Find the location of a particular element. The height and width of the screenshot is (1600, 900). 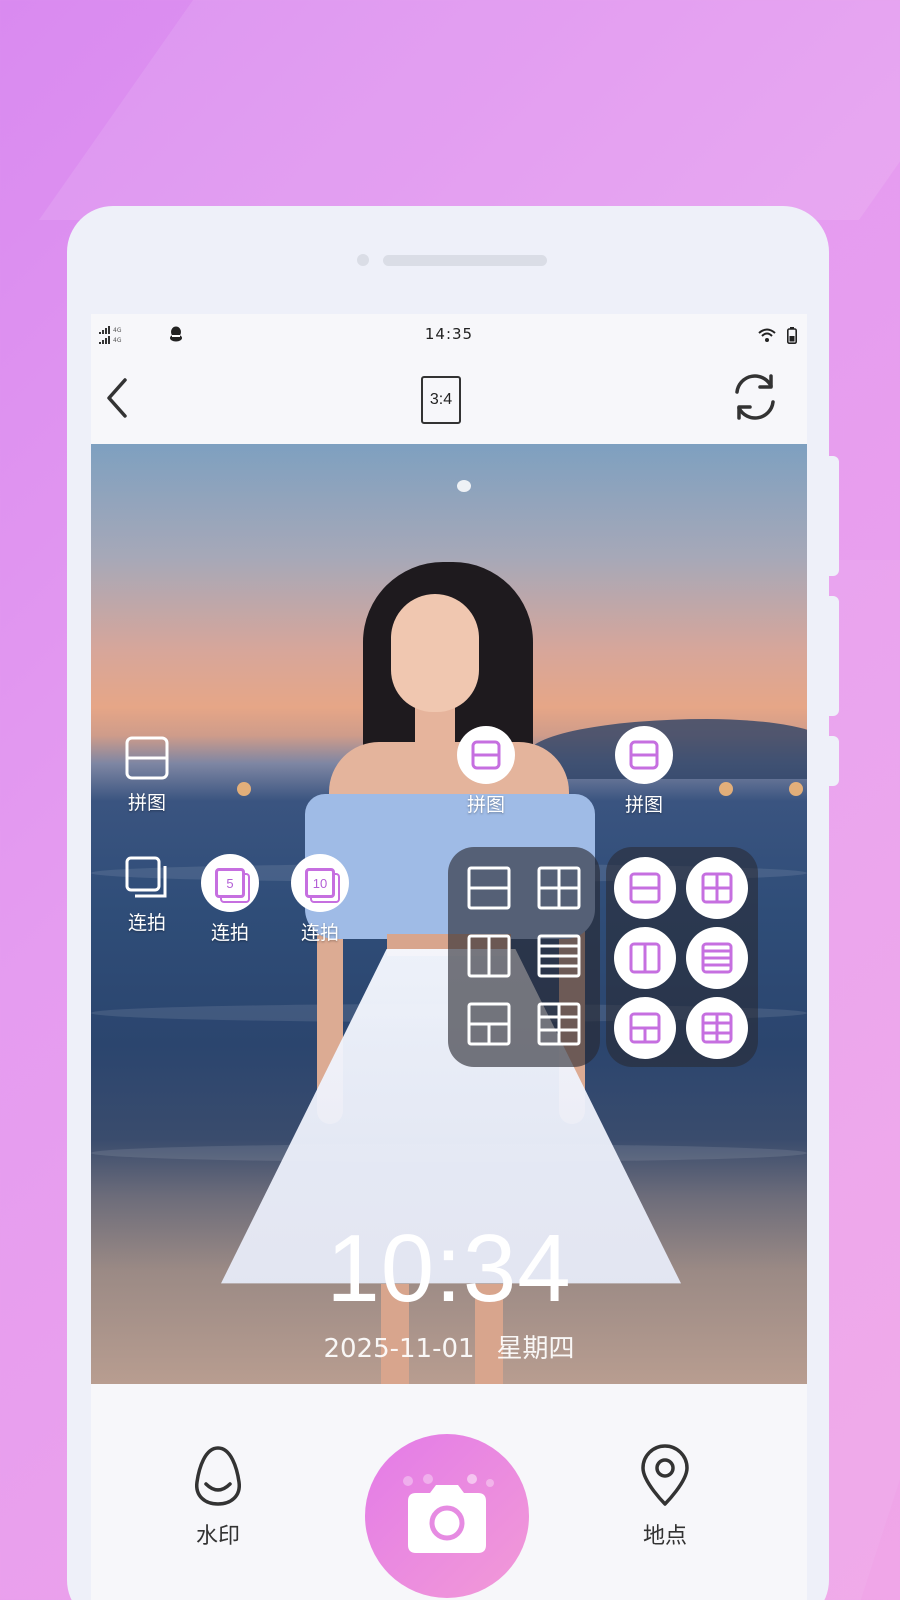

aspect-ratio-button: 3:4 is located at coordinates (441, 400).